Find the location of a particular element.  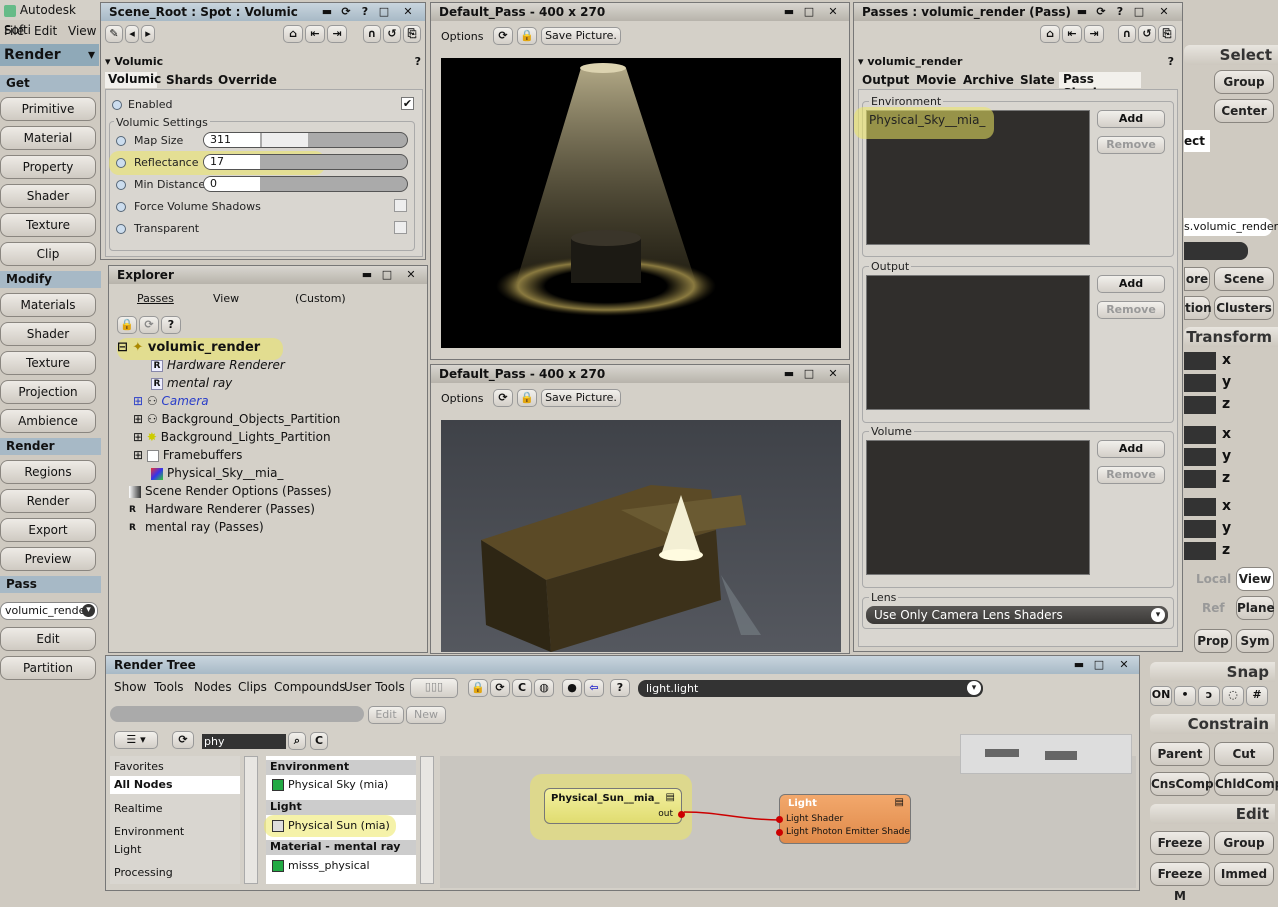

port-dot-icon is located at coordinates (779, 832).